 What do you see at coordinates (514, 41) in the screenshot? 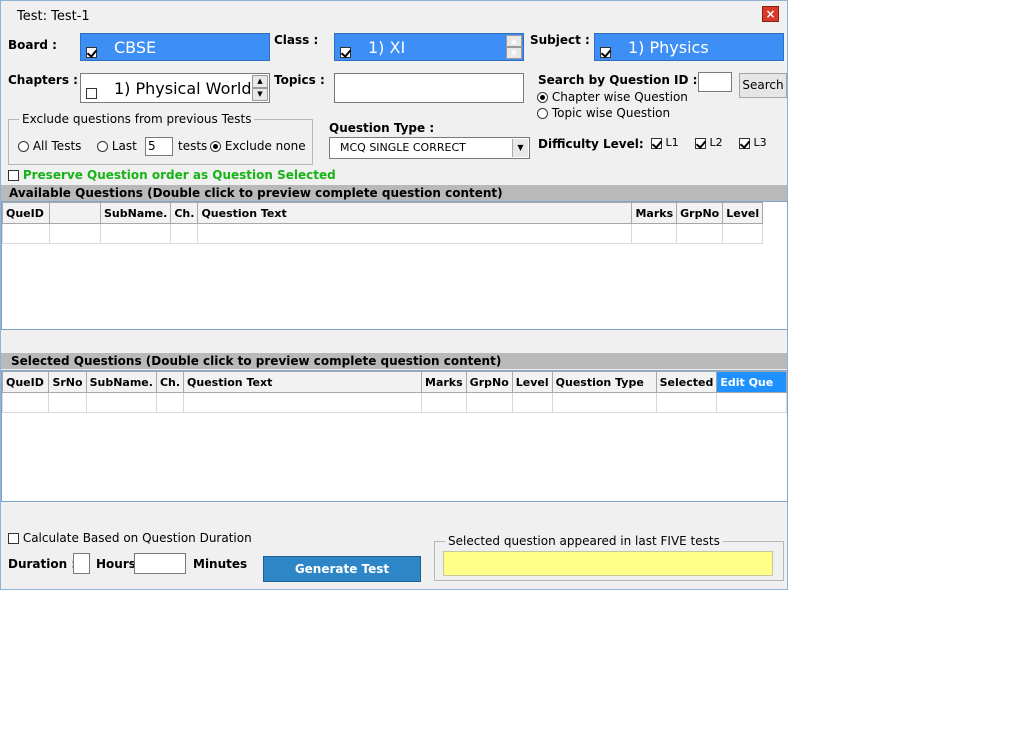
I see `class-spin-up-icon: ▲` at bounding box center [514, 41].